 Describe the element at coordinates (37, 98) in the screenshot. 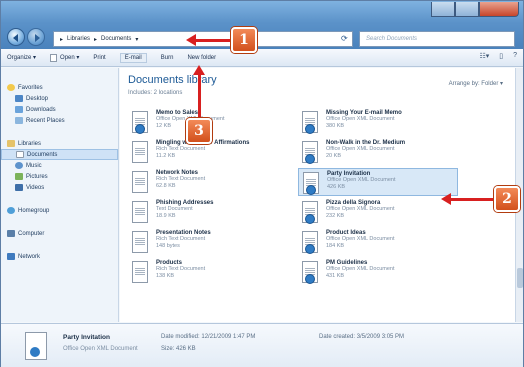

I see `sidebar-item-label: Desktop` at that location.